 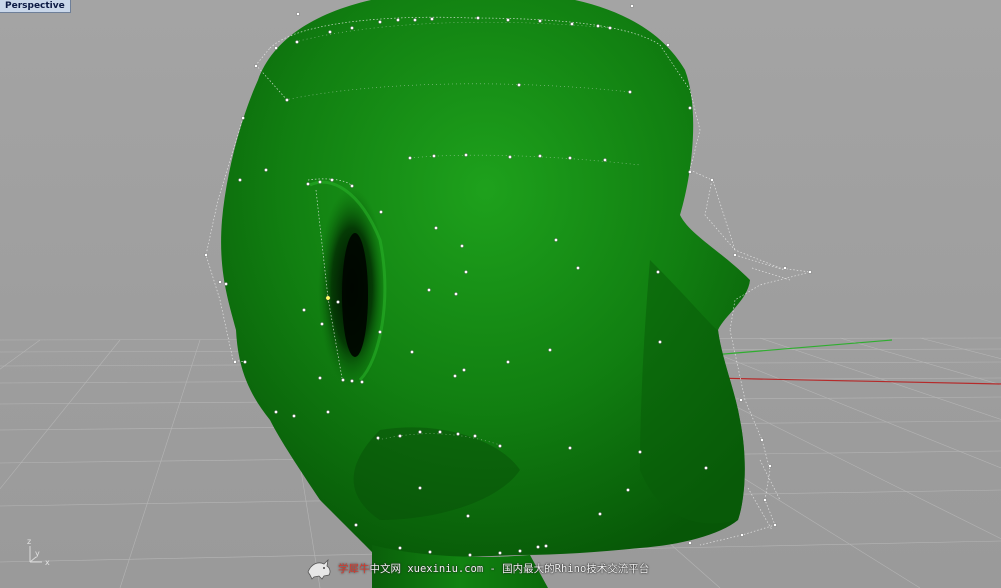 I want to click on watermark-slogan: - 国内最大的Rhino技术交流平台, so click(x=566, y=568).